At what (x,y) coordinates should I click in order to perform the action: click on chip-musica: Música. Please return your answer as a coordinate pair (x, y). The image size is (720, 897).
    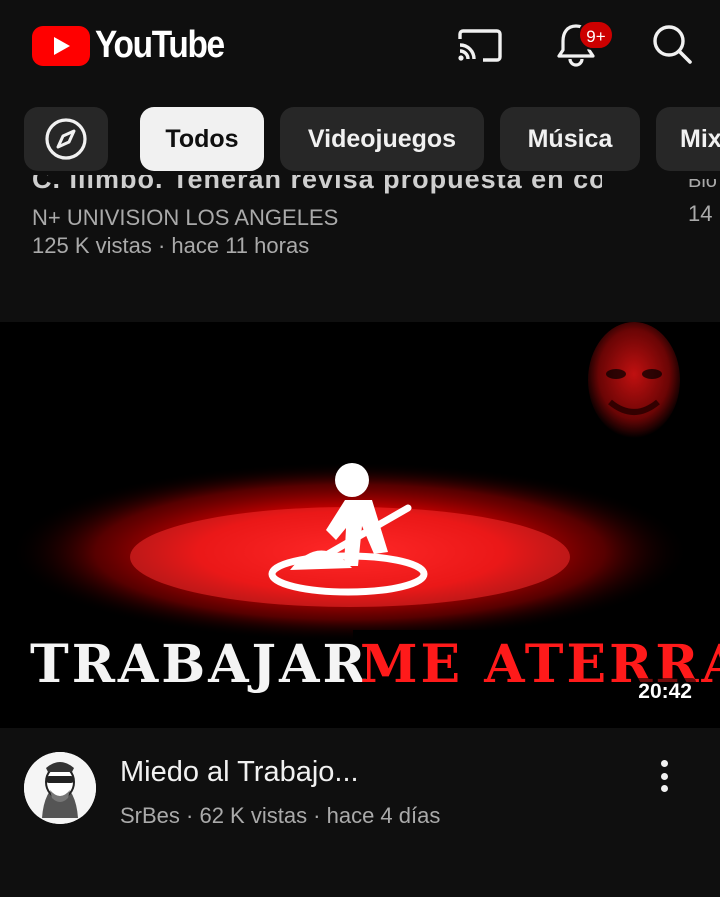
    Looking at the image, I should click on (570, 139).